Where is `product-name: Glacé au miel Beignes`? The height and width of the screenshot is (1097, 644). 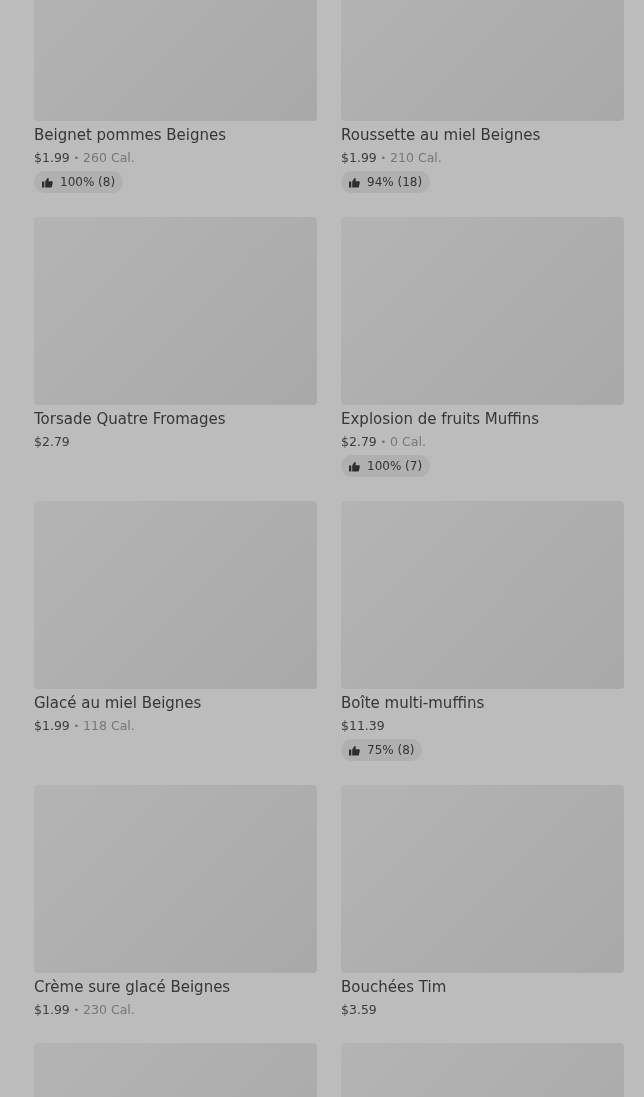 product-name: Glacé au miel Beignes is located at coordinates (118, 703).